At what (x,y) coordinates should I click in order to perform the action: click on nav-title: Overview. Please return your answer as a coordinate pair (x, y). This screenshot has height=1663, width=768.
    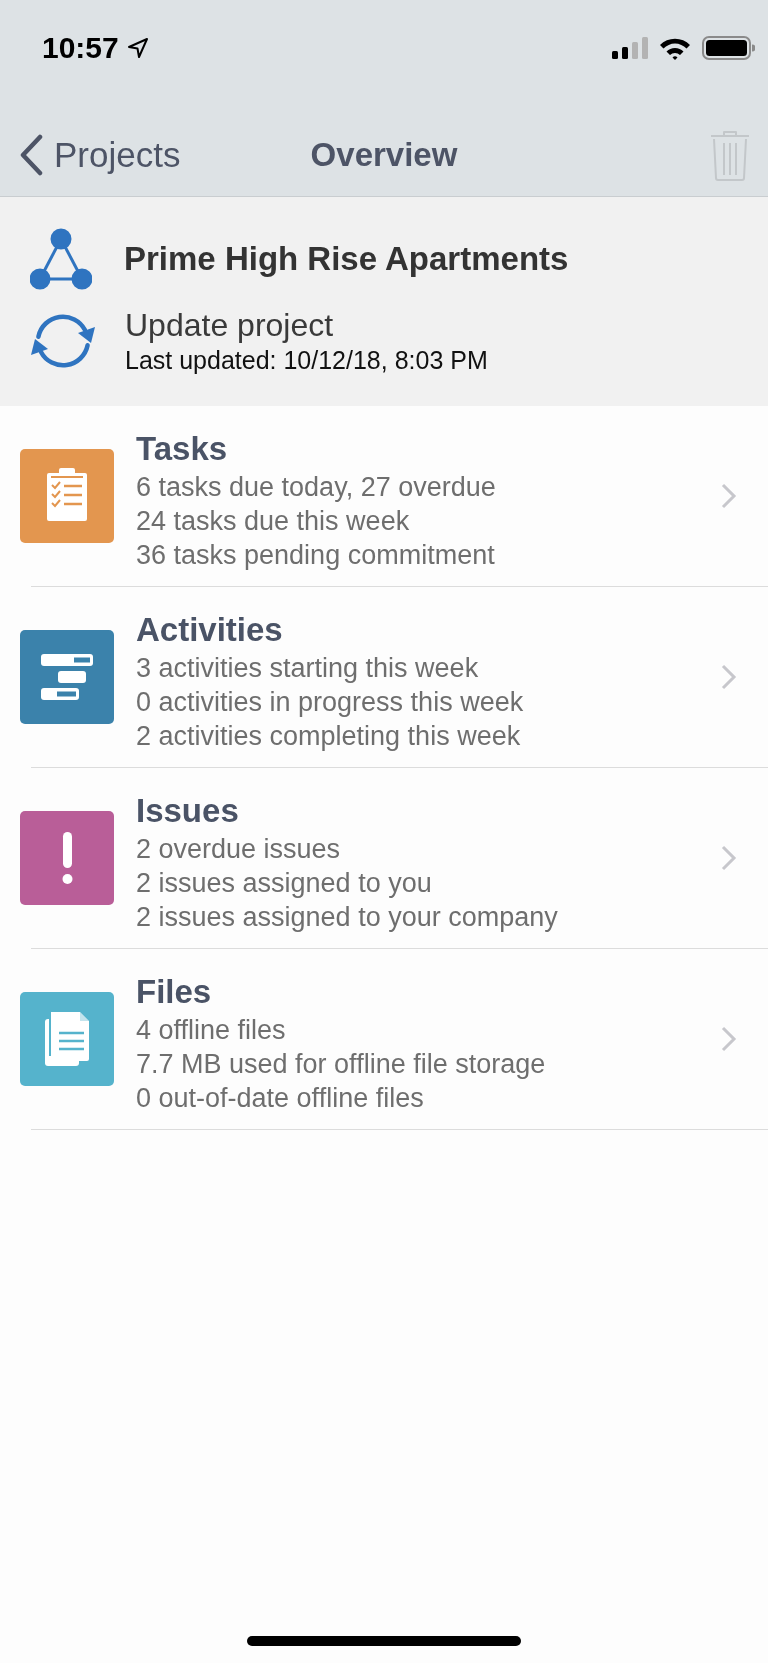
    Looking at the image, I should click on (384, 155).